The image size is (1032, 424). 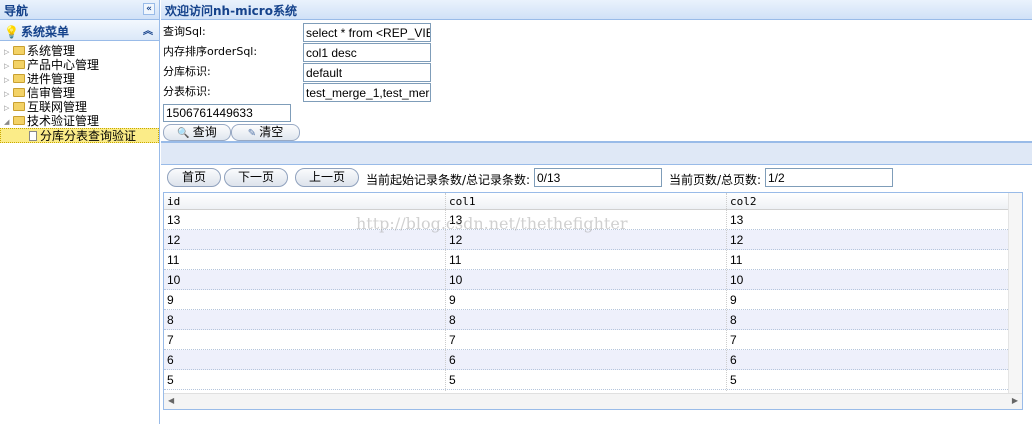 I want to click on record-count-input: 0/13, so click(x=598, y=177).